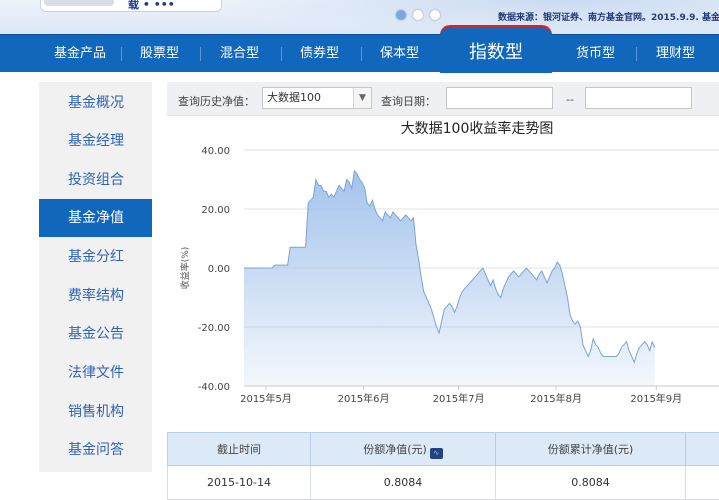 Image resolution: width=719 pixels, height=500 pixels. I want to click on y-tick-label: -20.00, so click(214, 328).